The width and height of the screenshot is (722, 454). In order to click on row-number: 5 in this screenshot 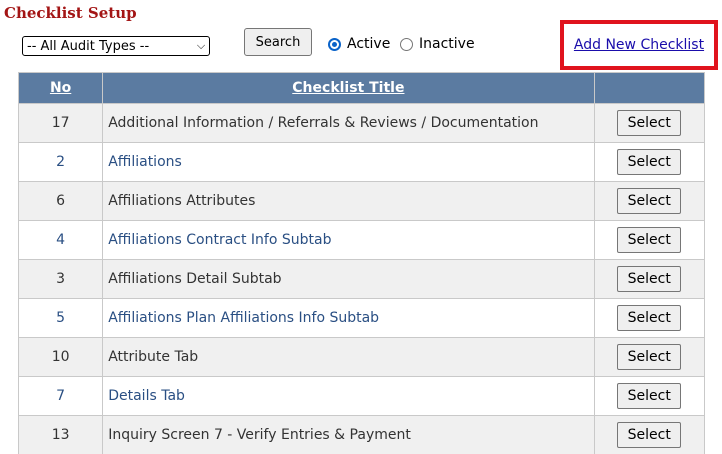, I will do `click(60, 318)`.